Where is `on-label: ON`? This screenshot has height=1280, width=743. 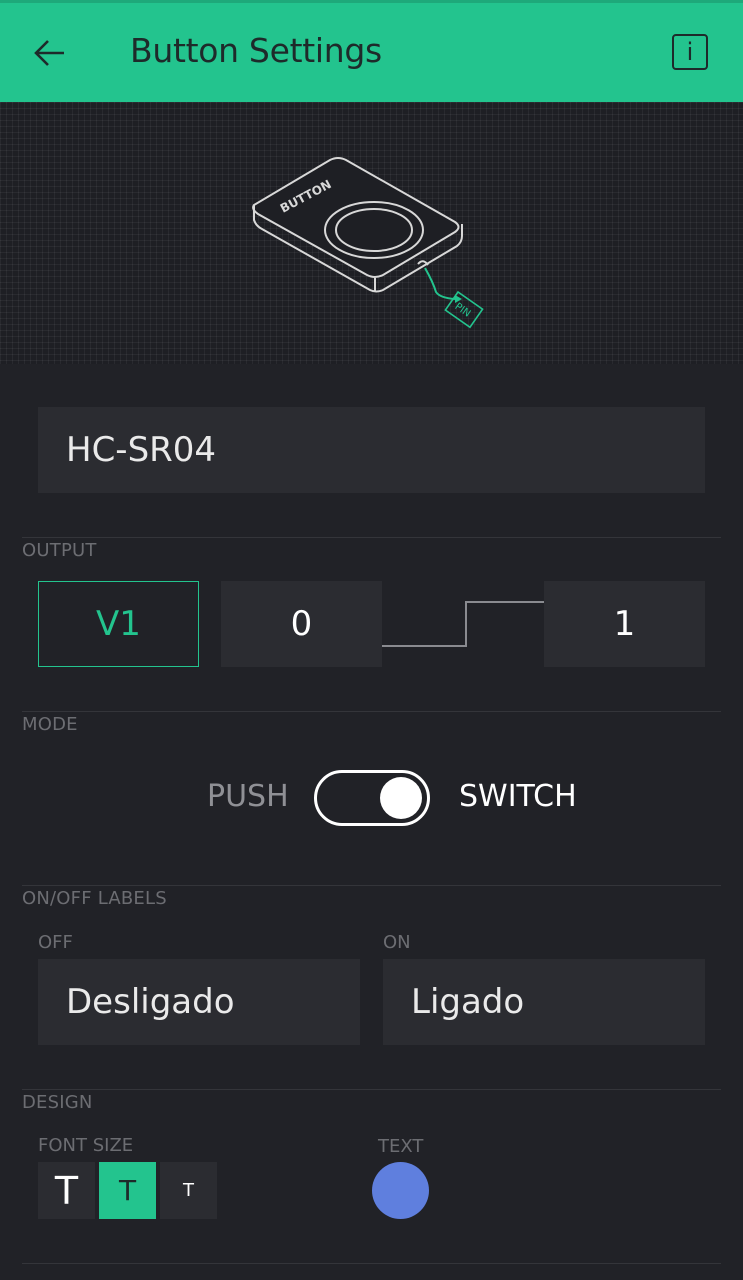
on-label: ON is located at coordinates (397, 942).